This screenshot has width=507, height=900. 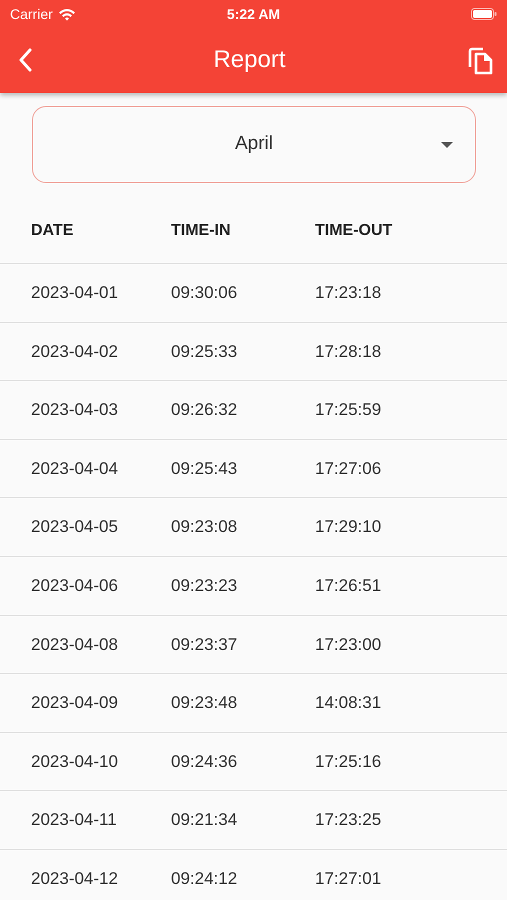 What do you see at coordinates (31, 14) in the screenshot?
I see `carrier-label: Carrier` at bounding box center [31, 14].